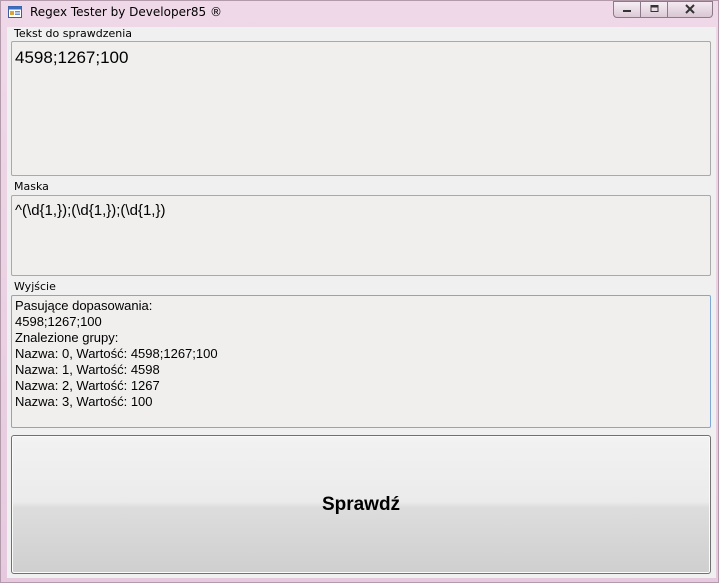 Image resolution: width=719 pixels, height=583 pixels. I want to click on output-line: Nazwa: 2, Wartość: 1267, so click(87, 385).